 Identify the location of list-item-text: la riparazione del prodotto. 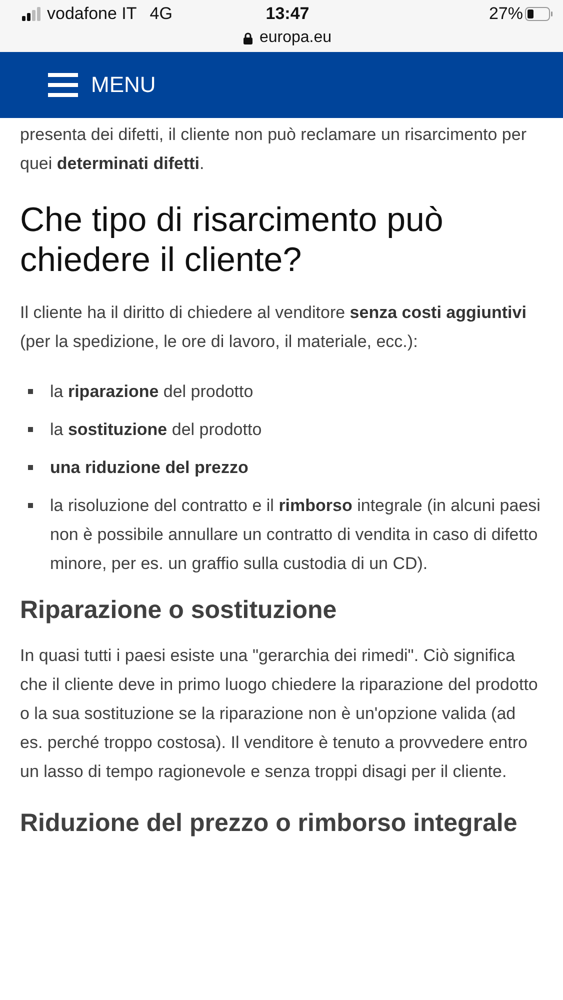
(152, 392).